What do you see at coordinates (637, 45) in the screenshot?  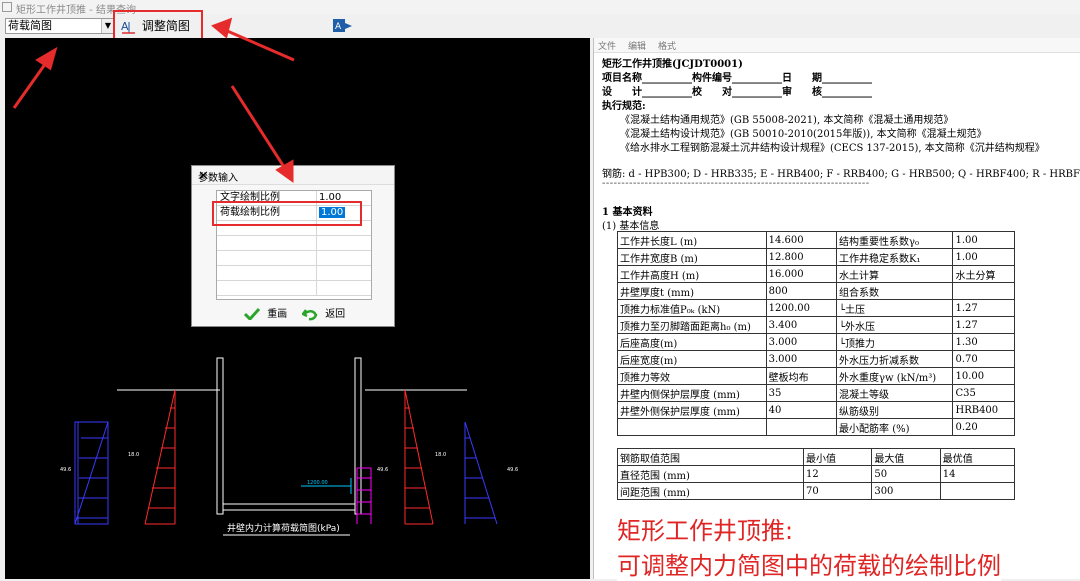 I see `menu-edit: 编辑` at bounding box center [637, 45].